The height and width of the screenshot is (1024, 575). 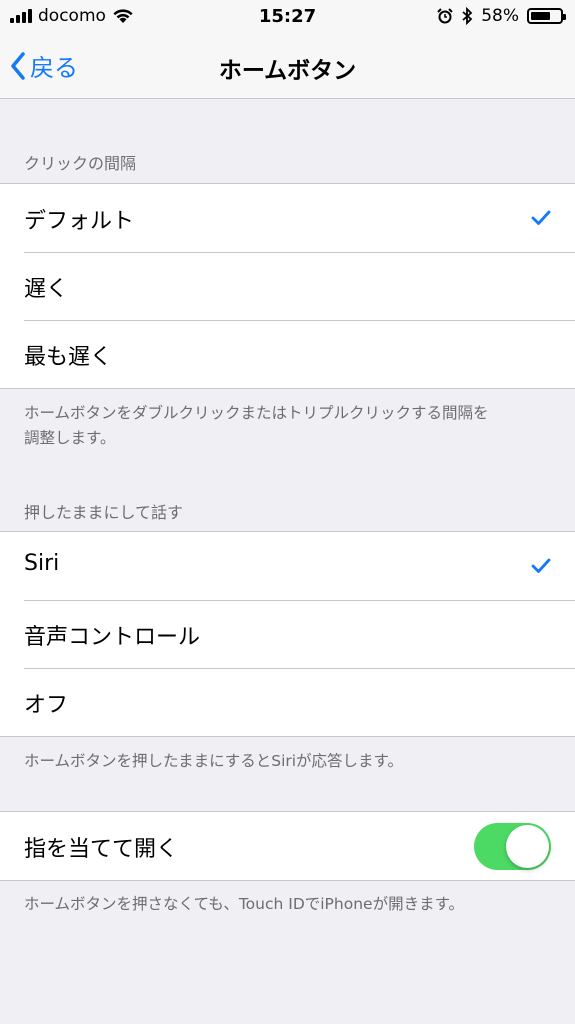 I want to click on battery-percent: 58%, so click(x=500, y=16).